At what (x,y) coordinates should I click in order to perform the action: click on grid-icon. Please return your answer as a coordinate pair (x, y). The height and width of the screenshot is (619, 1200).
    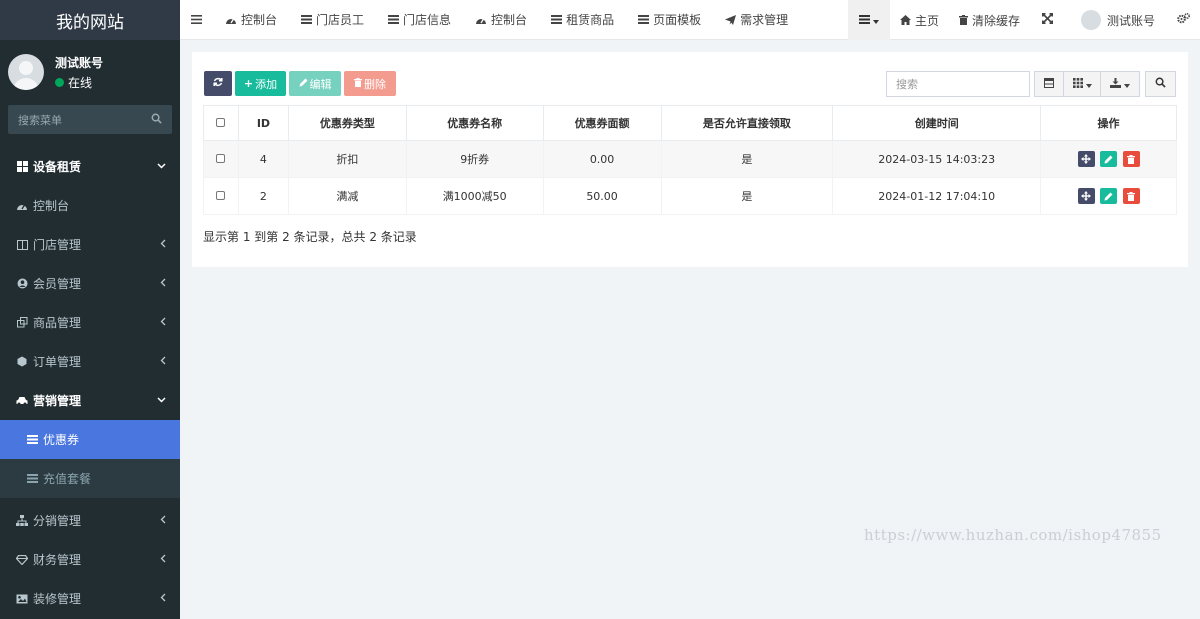
    Looking at the image, I should click on (22, 167).